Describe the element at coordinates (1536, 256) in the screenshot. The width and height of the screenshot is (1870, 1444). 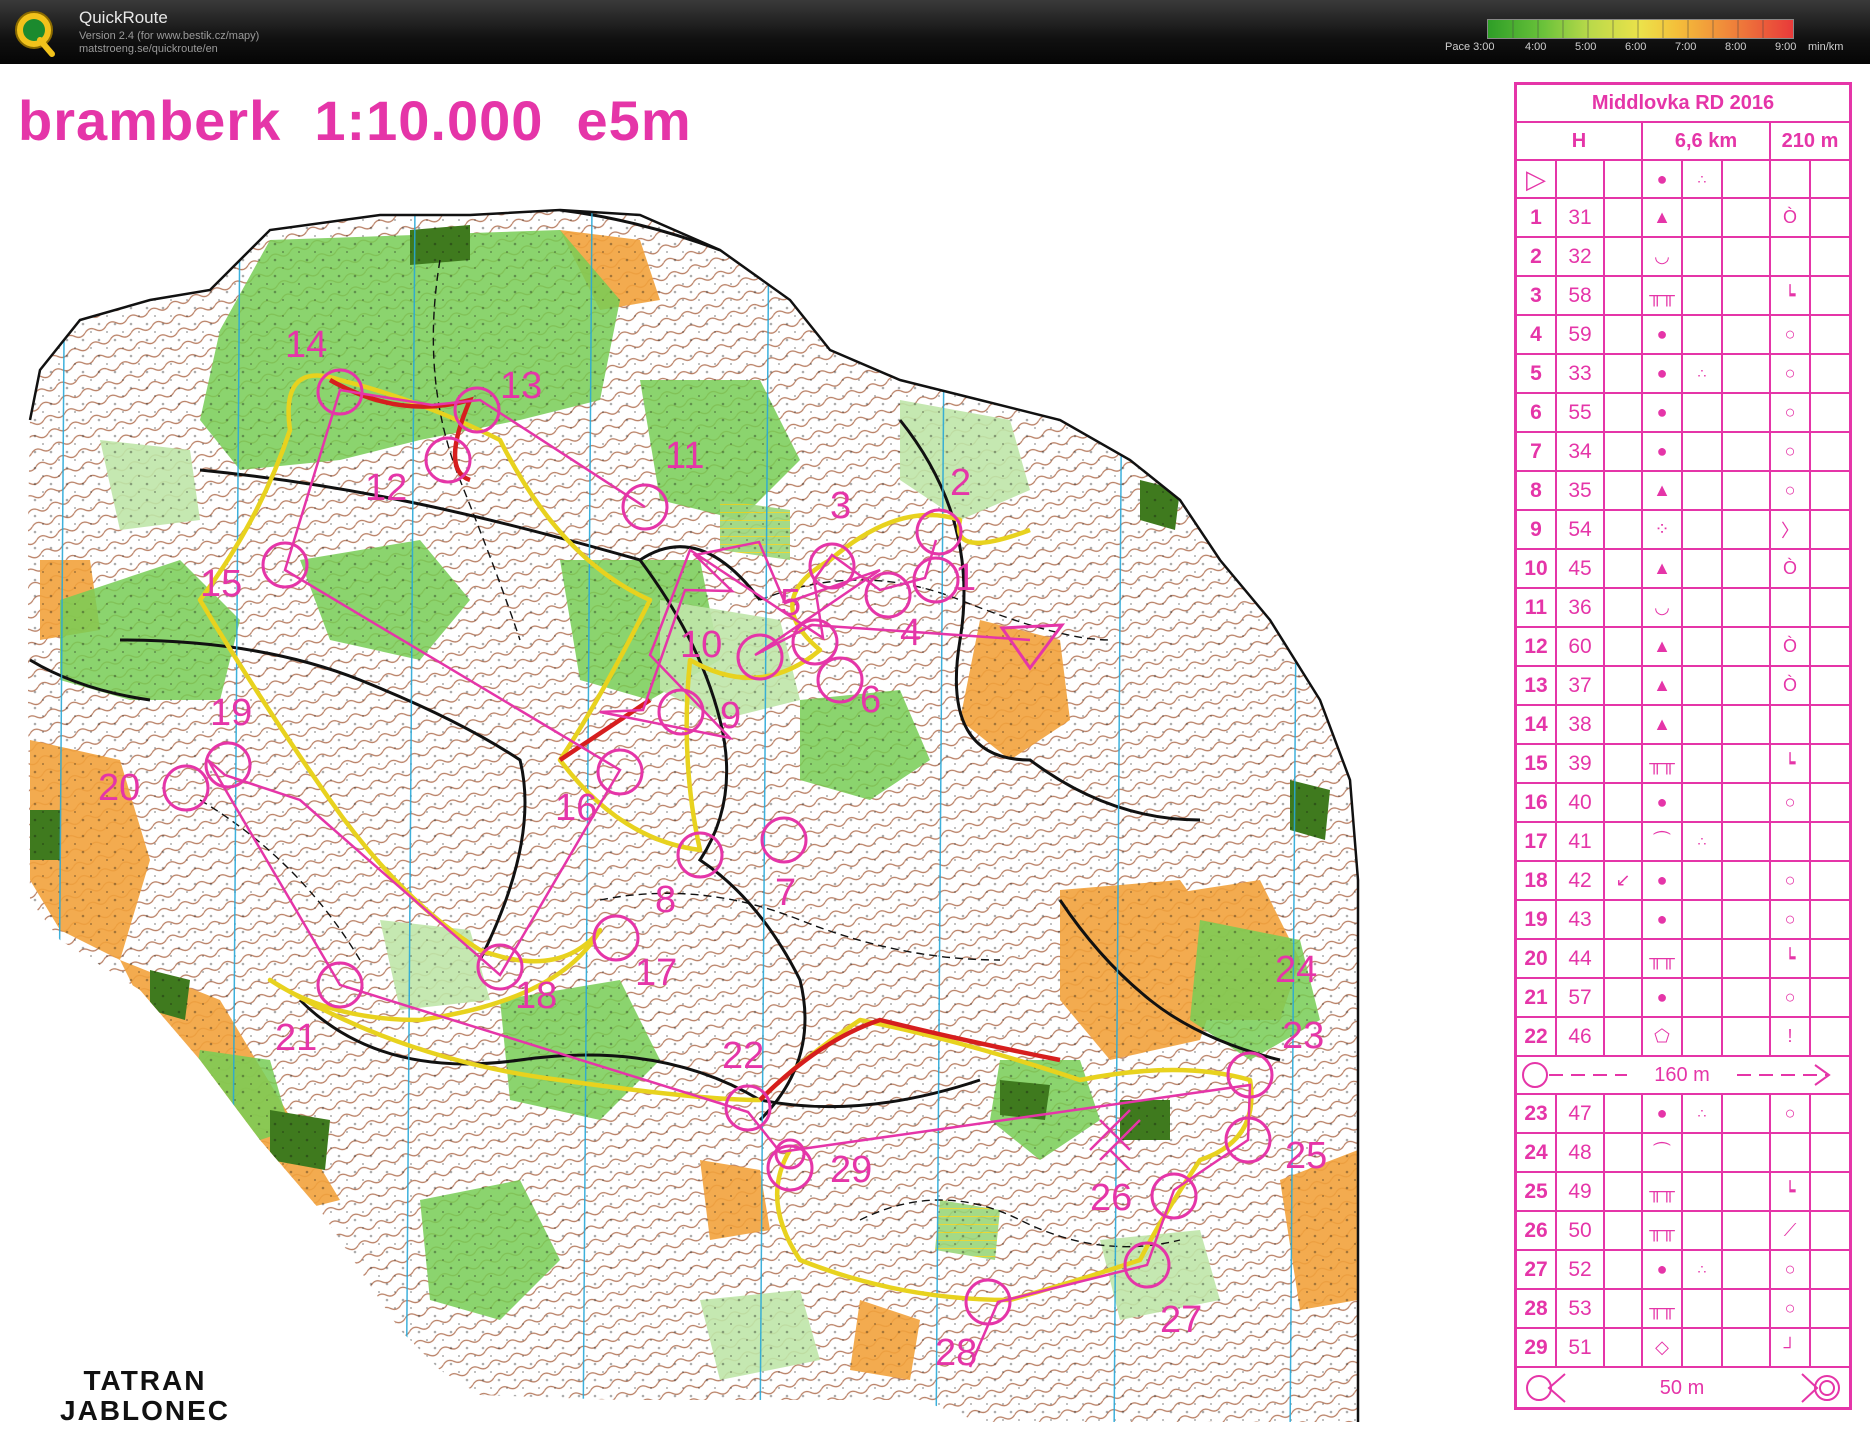
I see `control-number-cell: 2` at that location.